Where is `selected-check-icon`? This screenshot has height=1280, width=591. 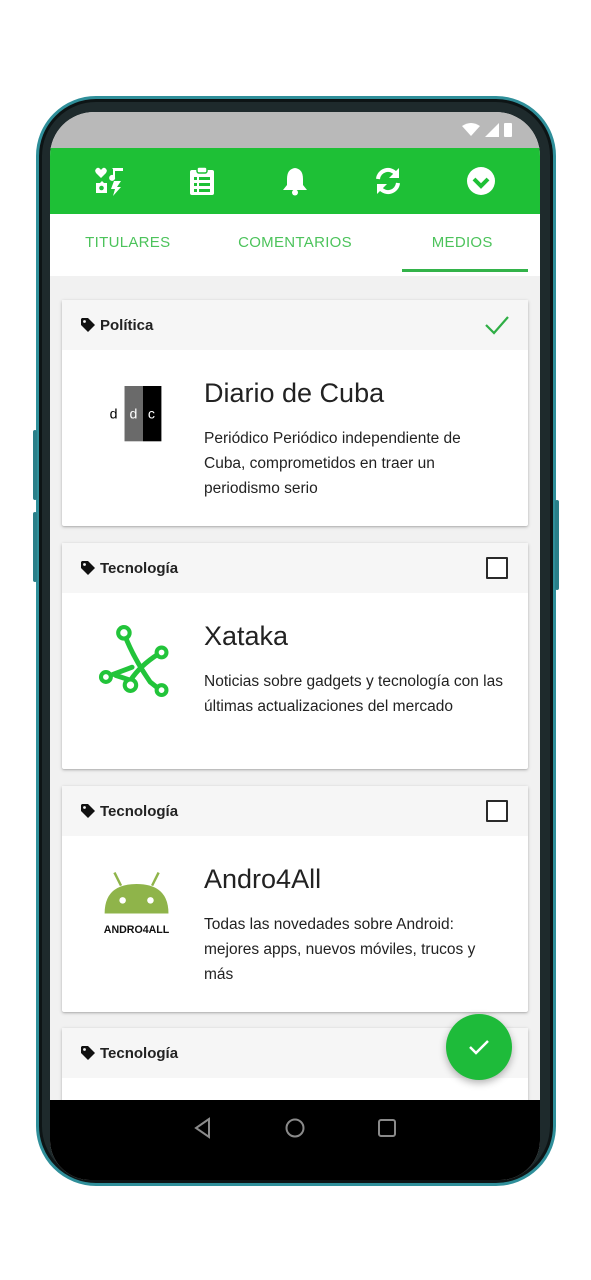
selected-check-icon is located at coordinates (497, 325).